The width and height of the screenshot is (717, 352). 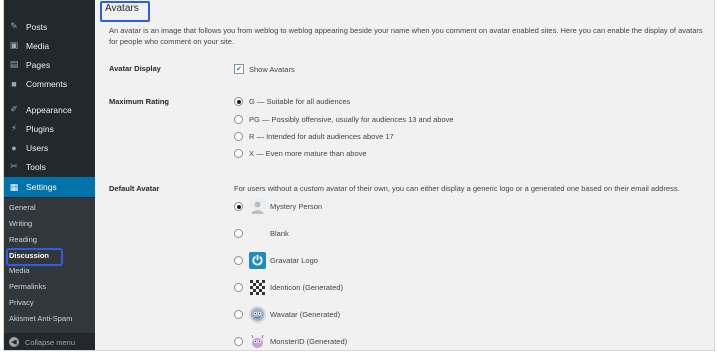 I want to click on avatar-option-mystery: Mystery Person, so click(x=278, y=206).